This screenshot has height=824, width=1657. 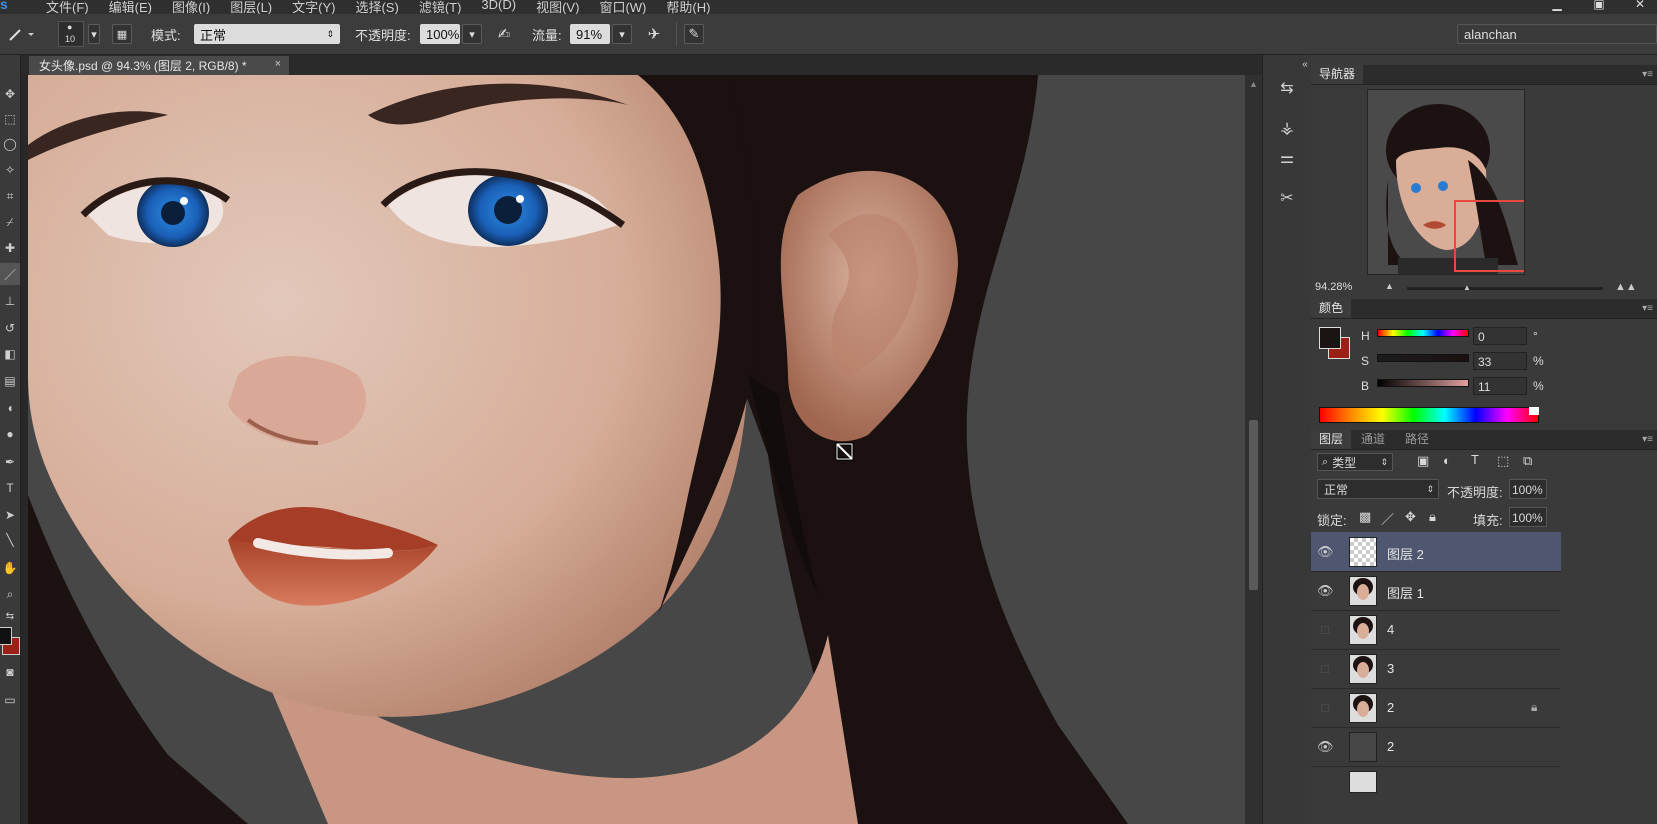 I want to click on layer-row: 👁︎ 图层 2, so click(x=1436, y=552).